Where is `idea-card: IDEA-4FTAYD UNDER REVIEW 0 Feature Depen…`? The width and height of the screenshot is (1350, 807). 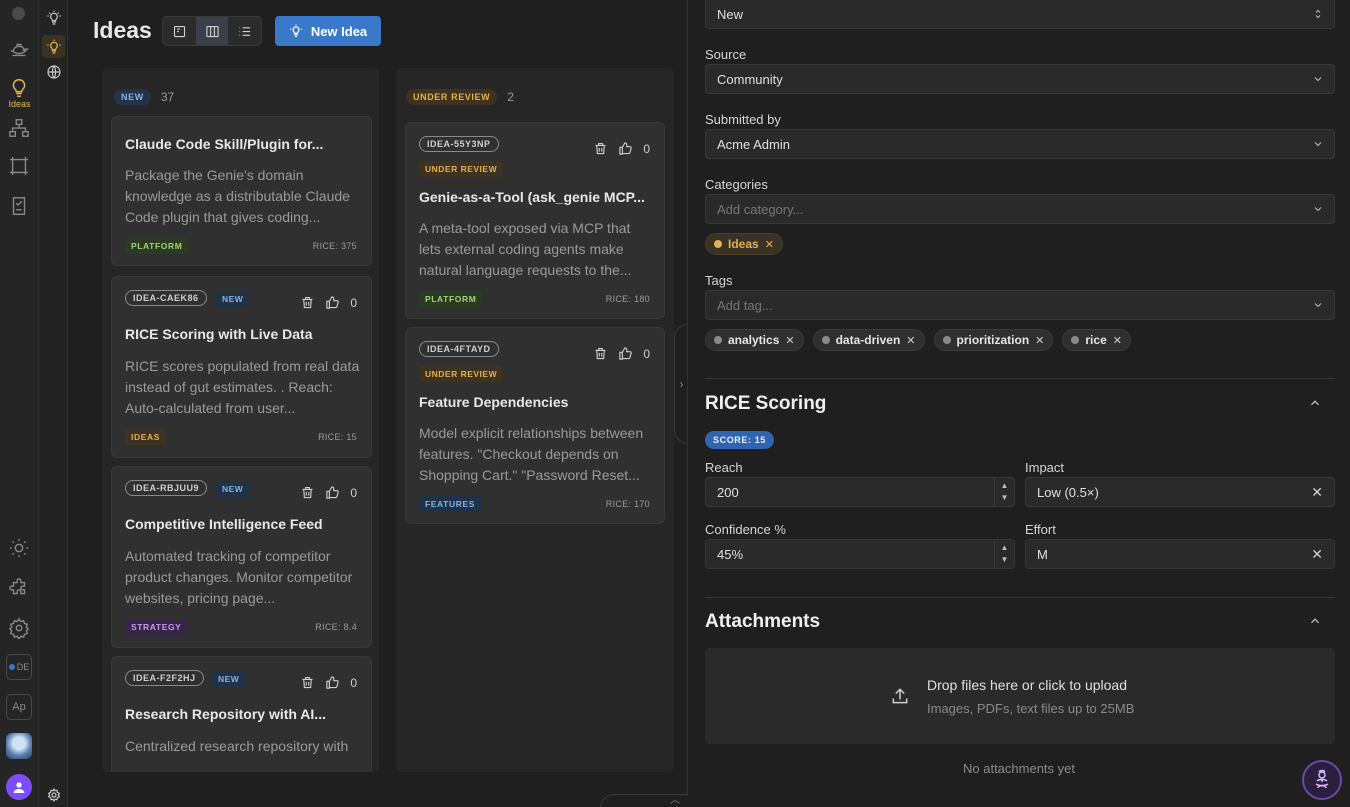
idea-card: IDEA-4FTAYD UNDER REVIEW 0 Feature Depen… is located at coordinates (535, 425).